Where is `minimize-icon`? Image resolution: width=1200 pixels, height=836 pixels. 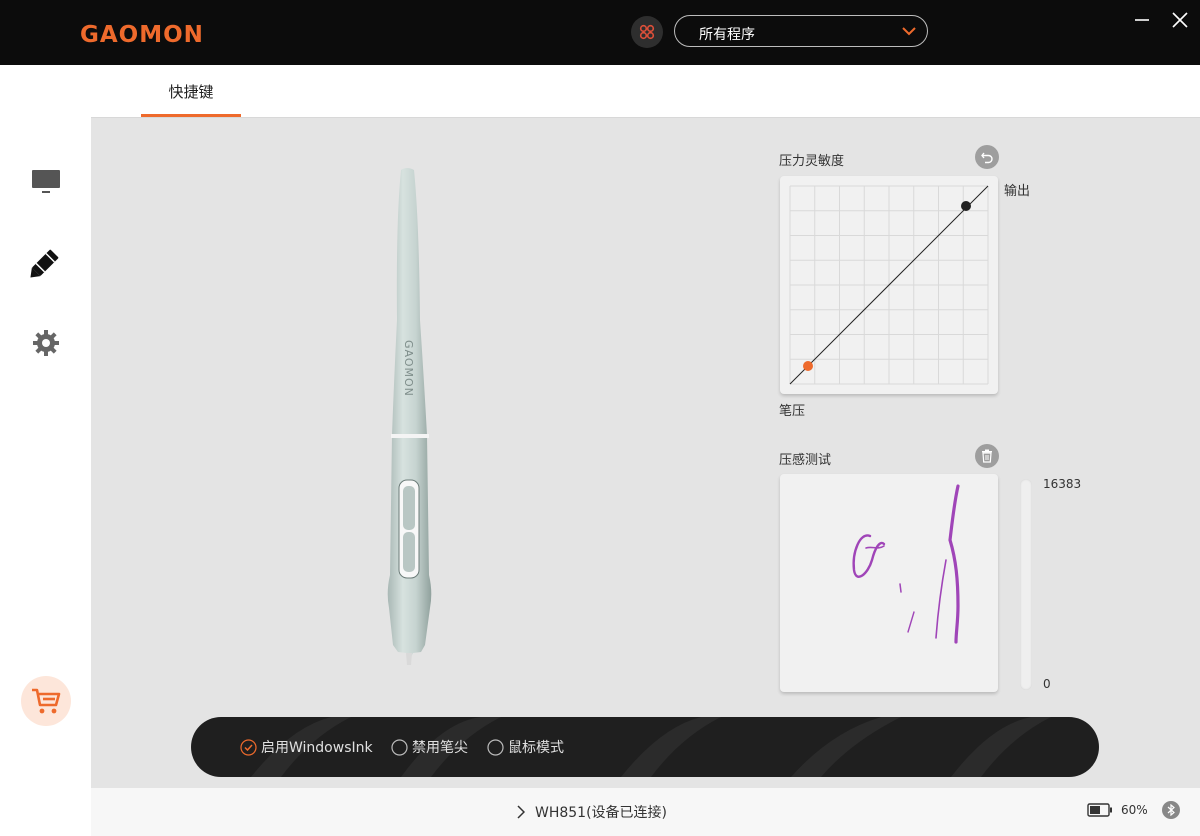 minimize-icon is located at coordinates (1142, 20).